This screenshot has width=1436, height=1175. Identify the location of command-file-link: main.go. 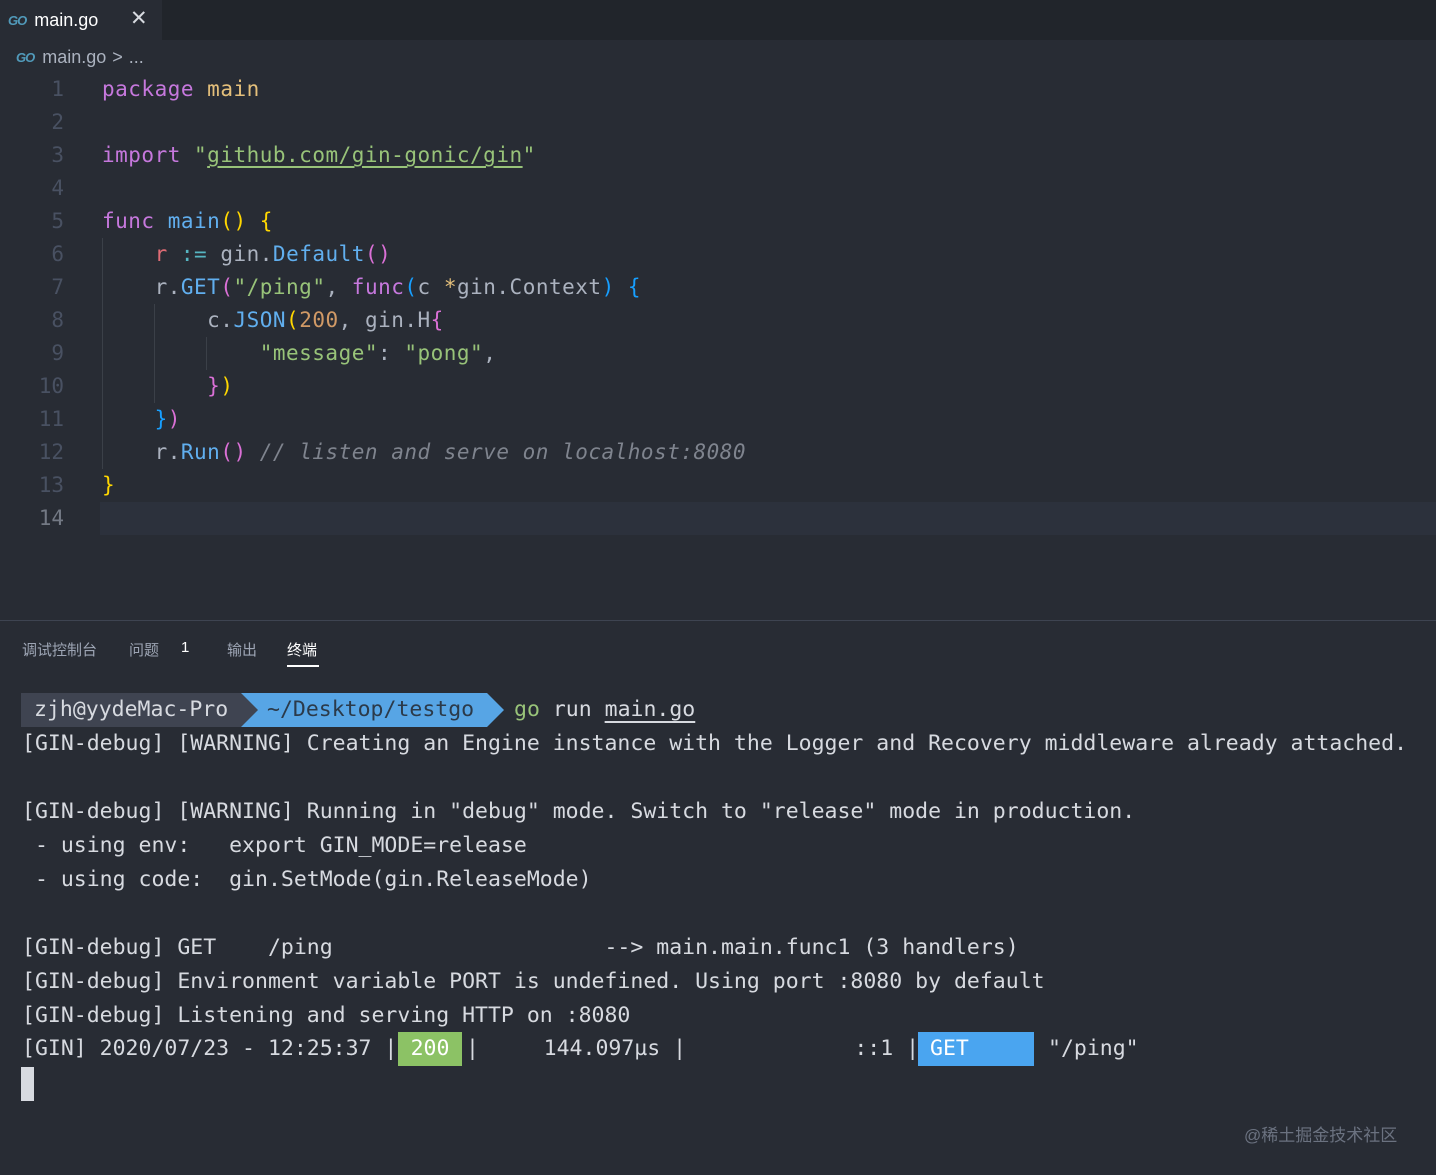
(650, 709).